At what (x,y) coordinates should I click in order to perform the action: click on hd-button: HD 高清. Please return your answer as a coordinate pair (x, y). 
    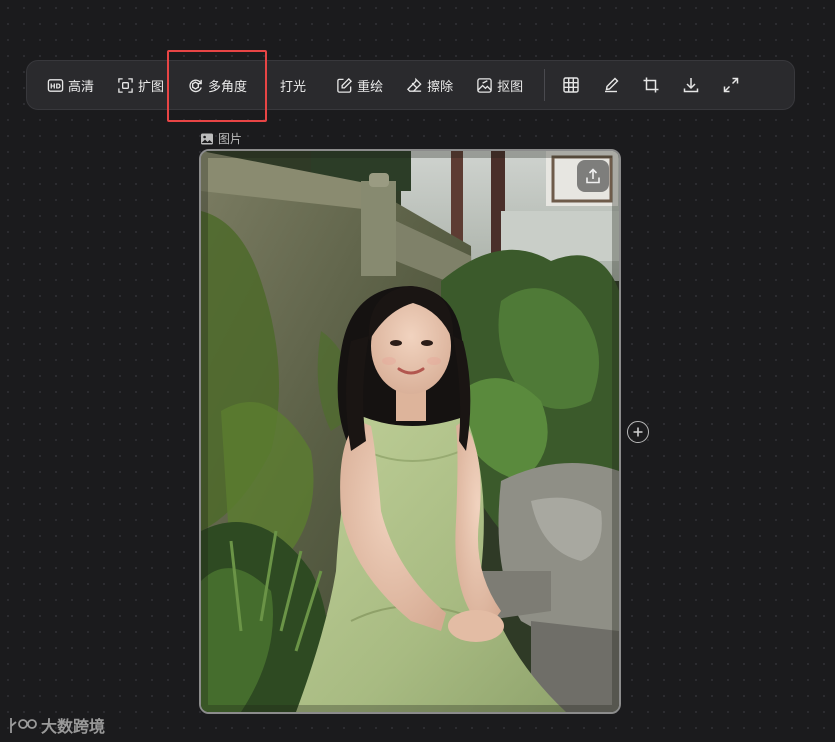
    Looking at the image, I should click on (70, 85).